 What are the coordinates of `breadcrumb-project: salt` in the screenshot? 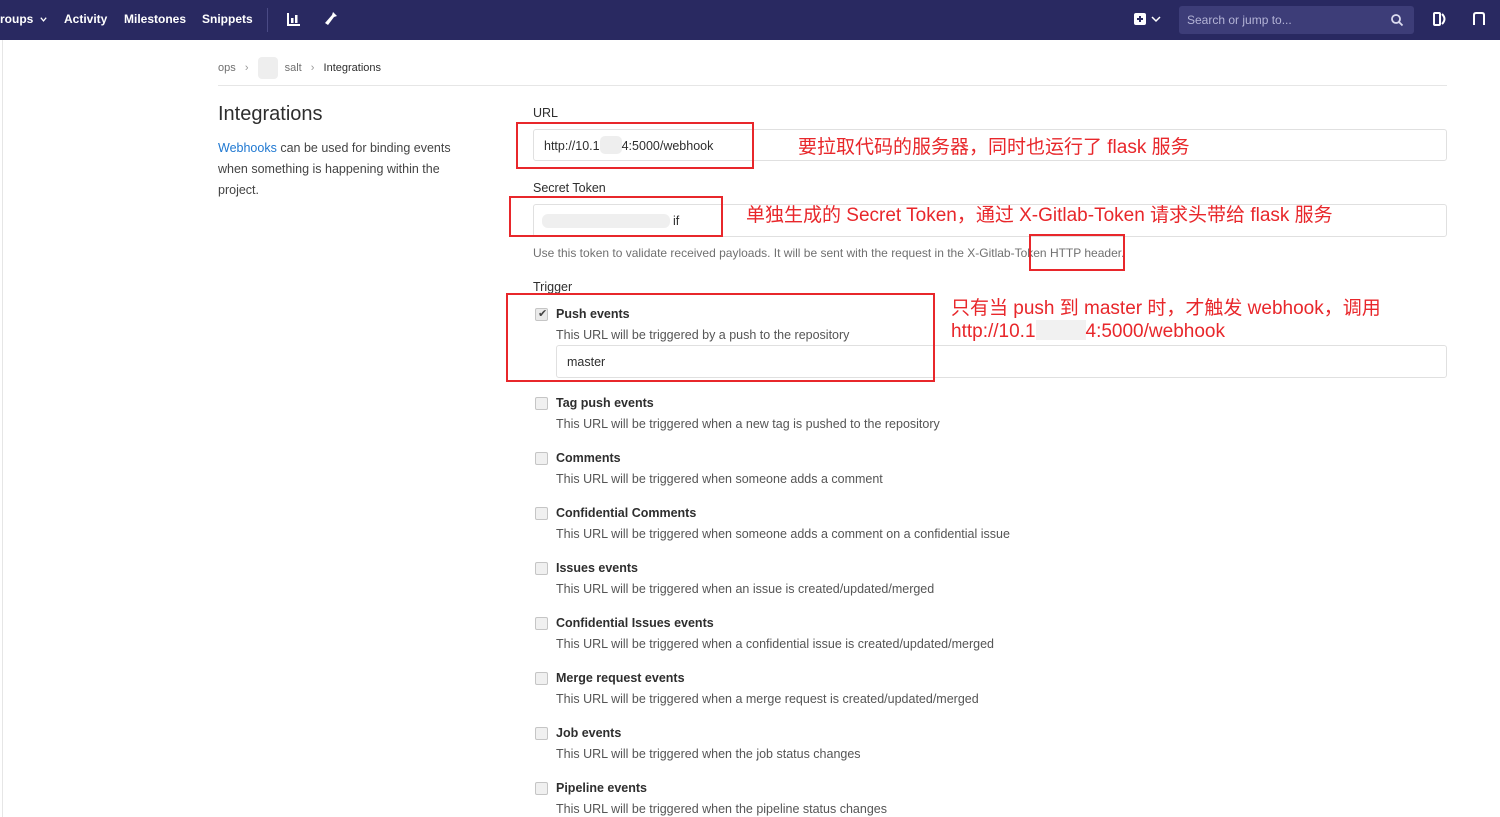 It's located at (293, 68).